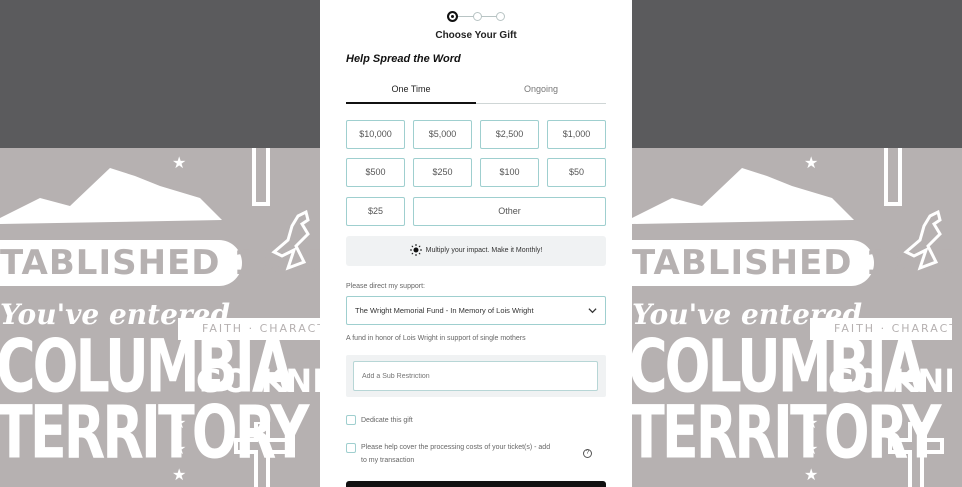  I want to click on step-3-dot, so click(500, 16).